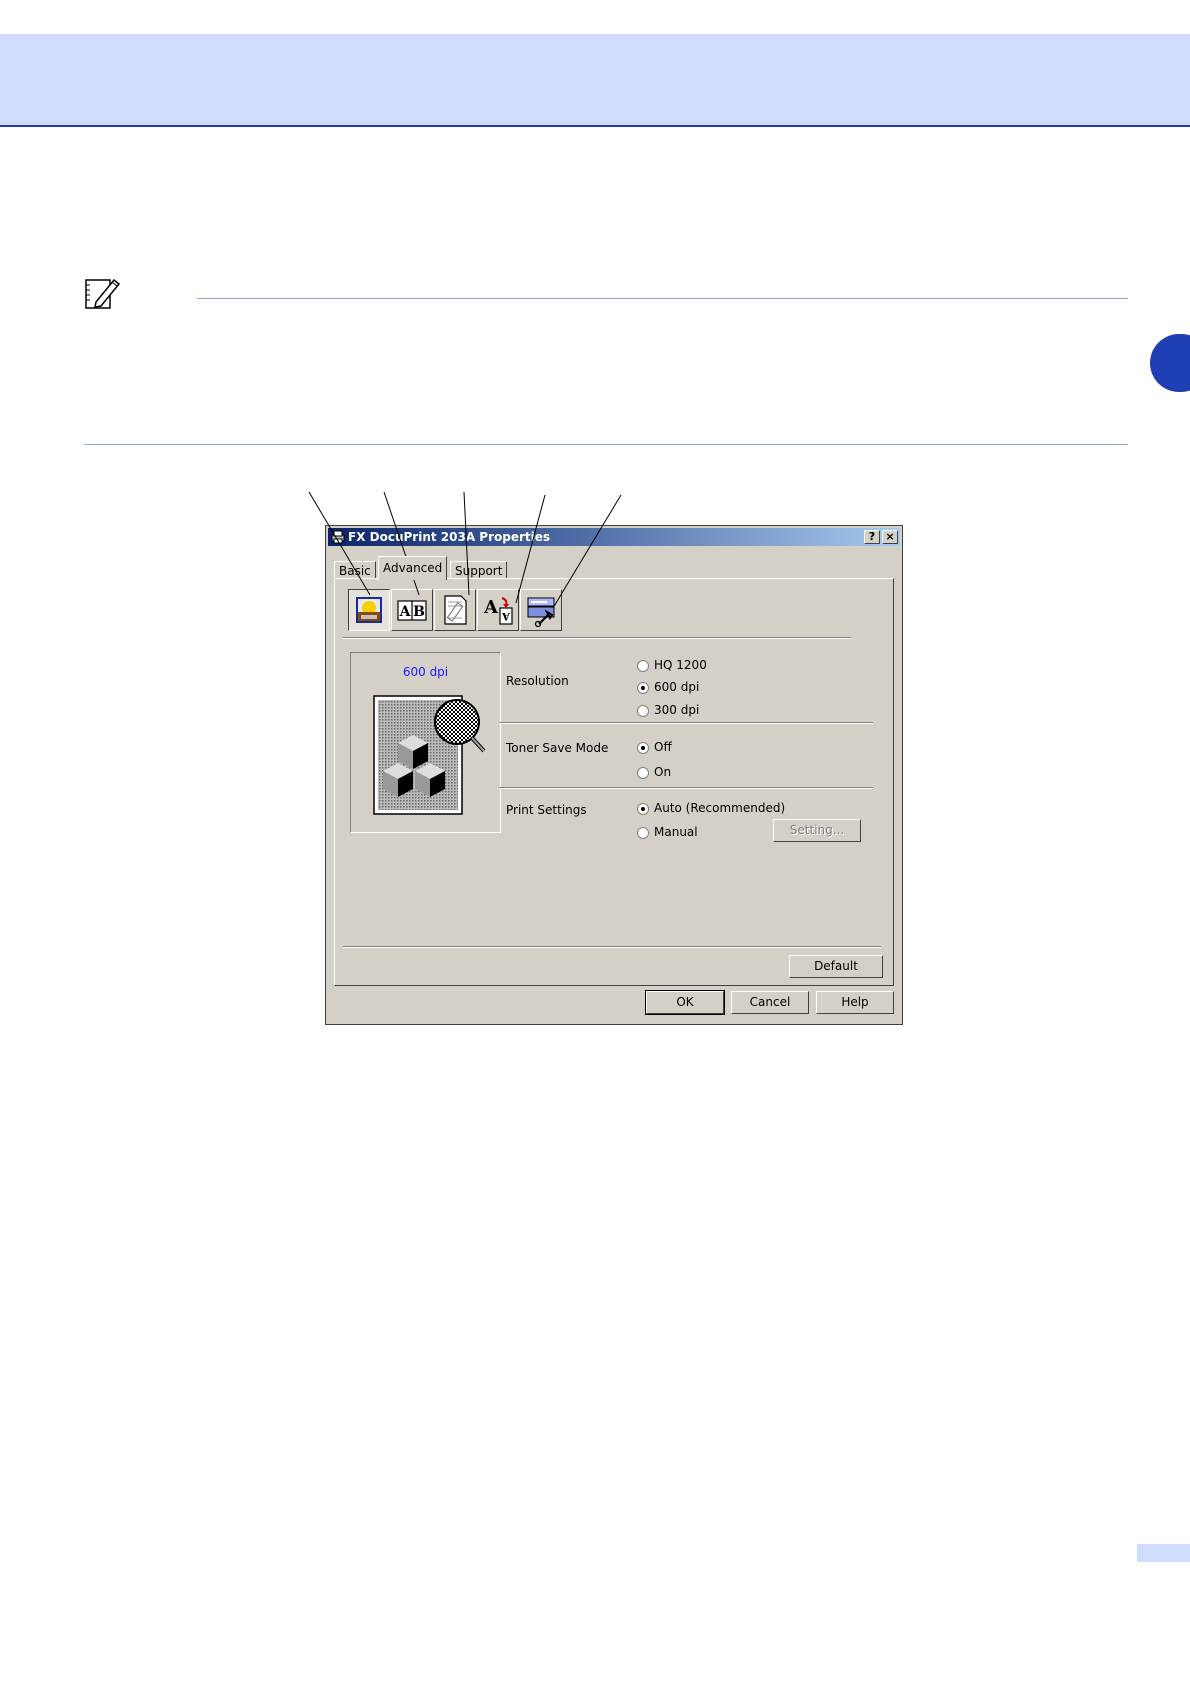 The width and height of the screenshot is (1190, 1684). I want to click on note-pencil-icon, so click(103, 293).